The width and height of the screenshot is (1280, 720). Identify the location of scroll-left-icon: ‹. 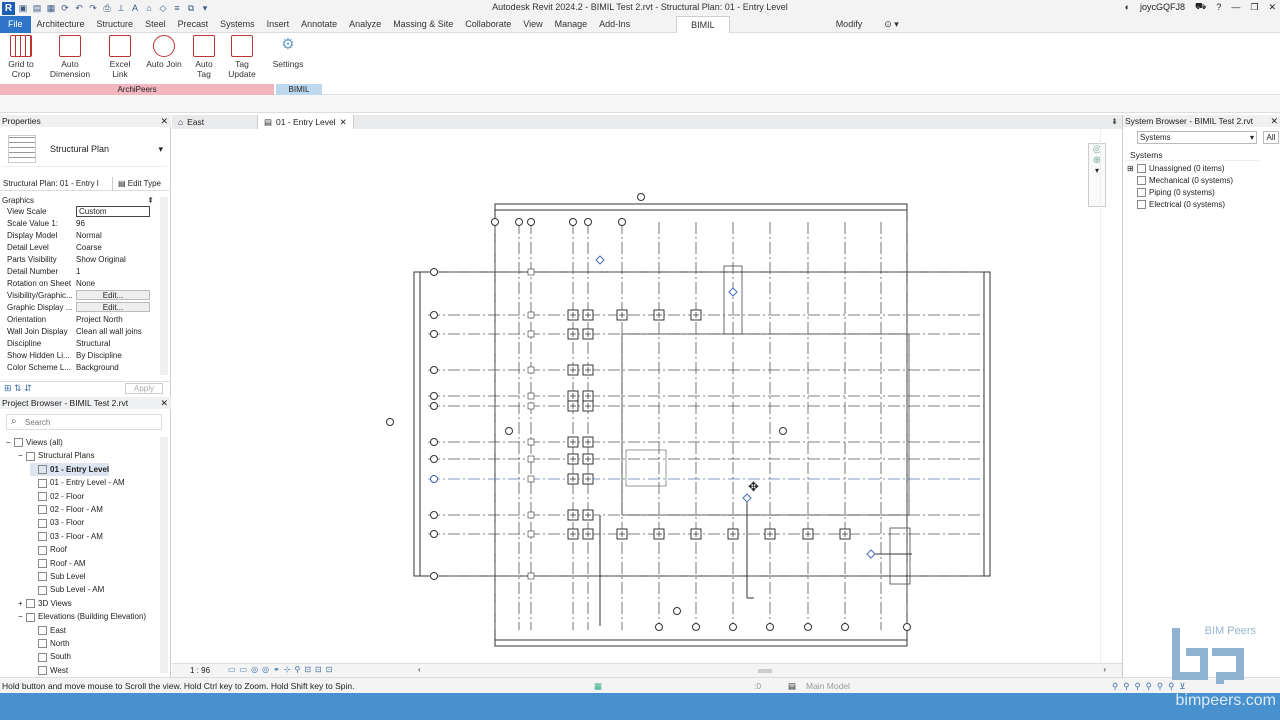
(419, 669).